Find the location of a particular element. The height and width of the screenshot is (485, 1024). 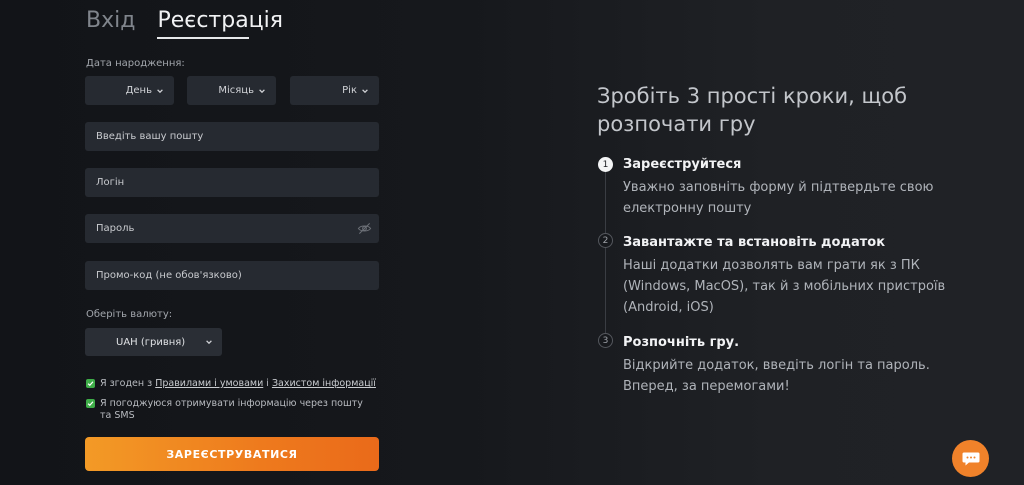

newsletter-checkbox is located at coordinates (90, 403).